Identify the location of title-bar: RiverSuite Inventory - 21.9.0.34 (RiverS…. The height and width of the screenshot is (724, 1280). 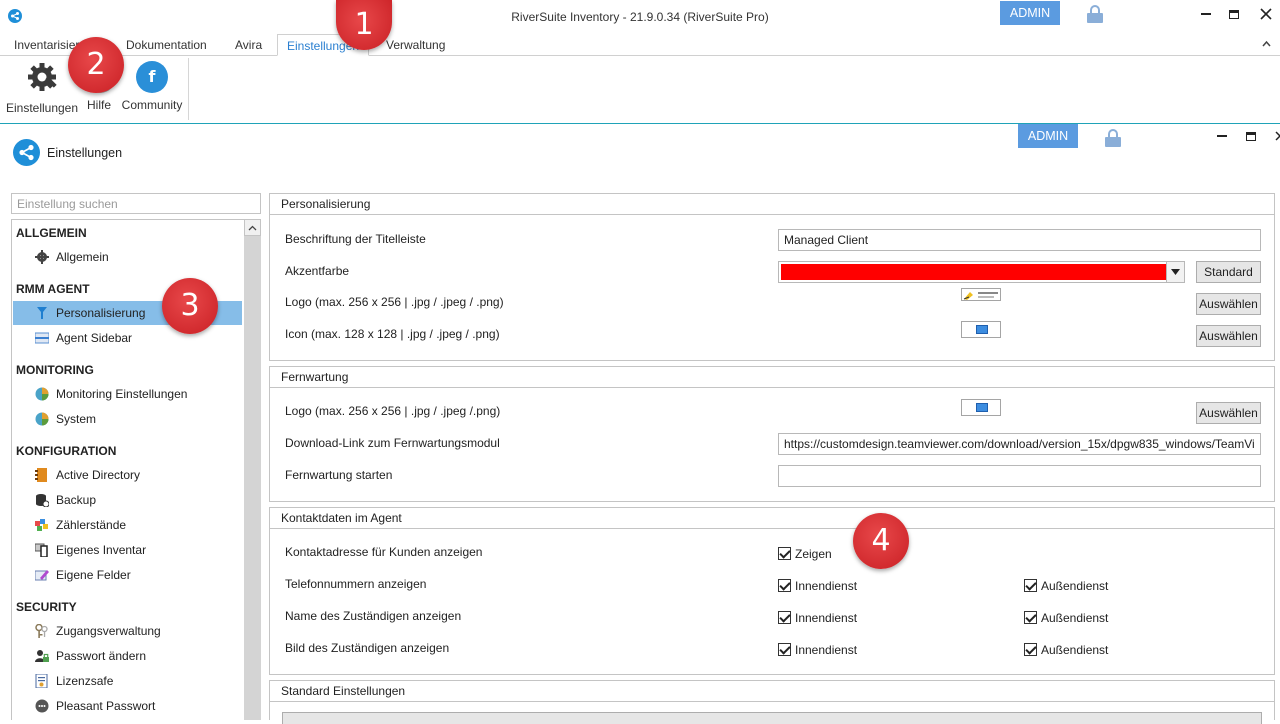
(640, 17).